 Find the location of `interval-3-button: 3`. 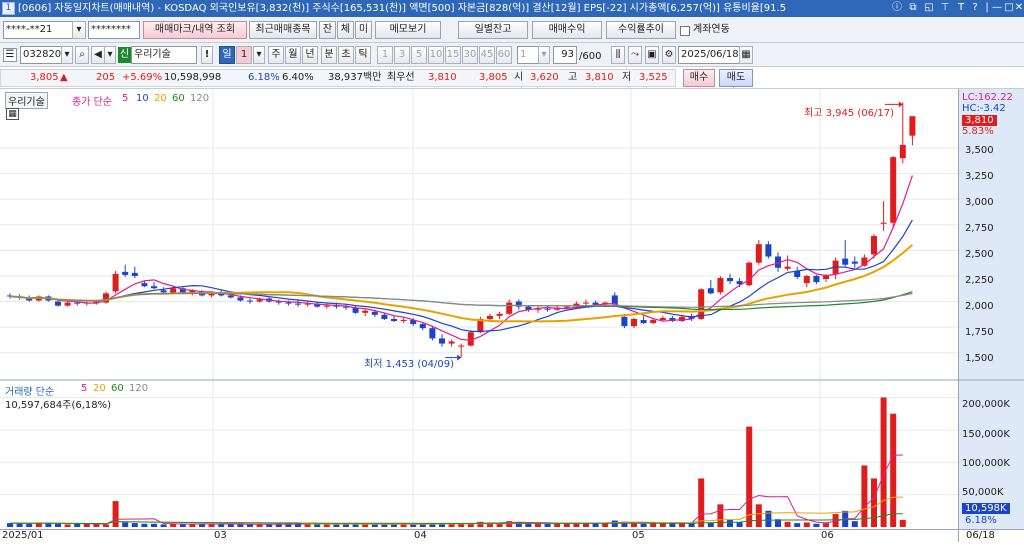

interval-3-button: 3 is located at coordinates (402, 55).